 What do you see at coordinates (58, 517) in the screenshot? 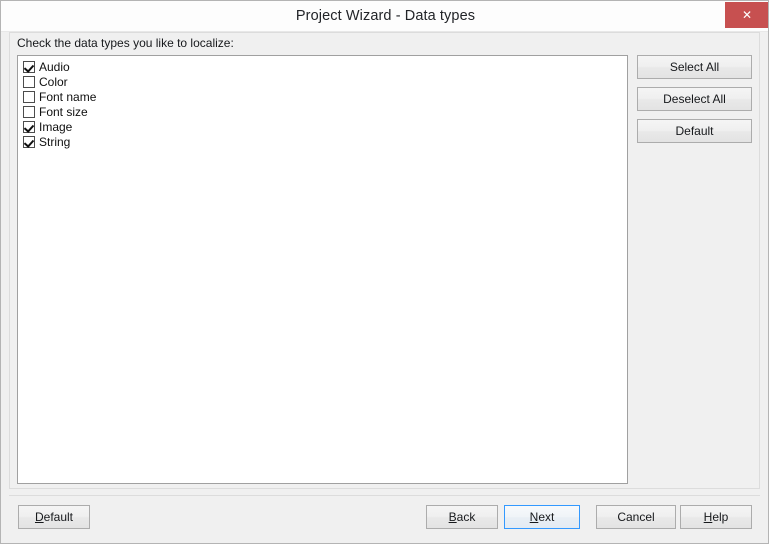
I see `default-button-label: efault` at bounding box center [58, 517].